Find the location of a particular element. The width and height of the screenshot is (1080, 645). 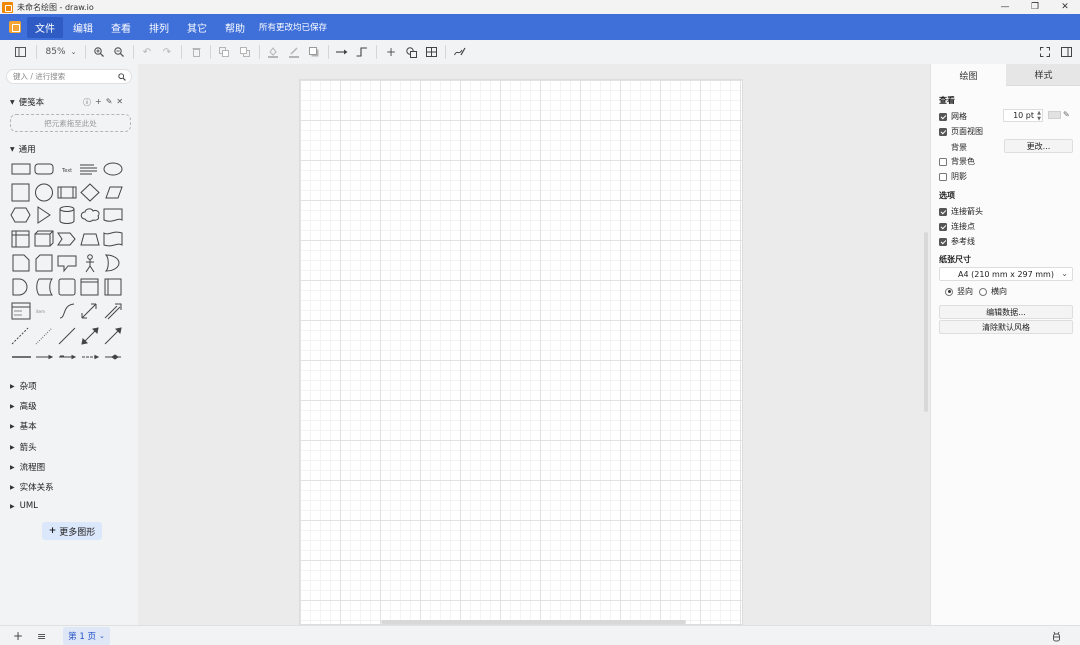

paper-size-value: A4 (210 mm x 297 mm) is located at coordinates (1006, 274).